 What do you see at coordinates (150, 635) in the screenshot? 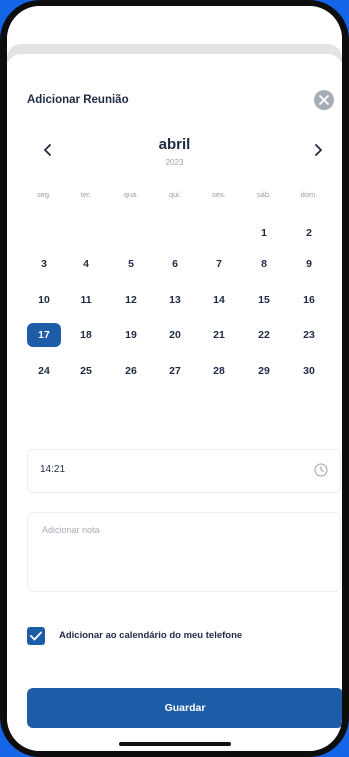
I see `phone-calendar-label: Adicionar ao calendário do meu telefone` at bounding box center [150, 635].